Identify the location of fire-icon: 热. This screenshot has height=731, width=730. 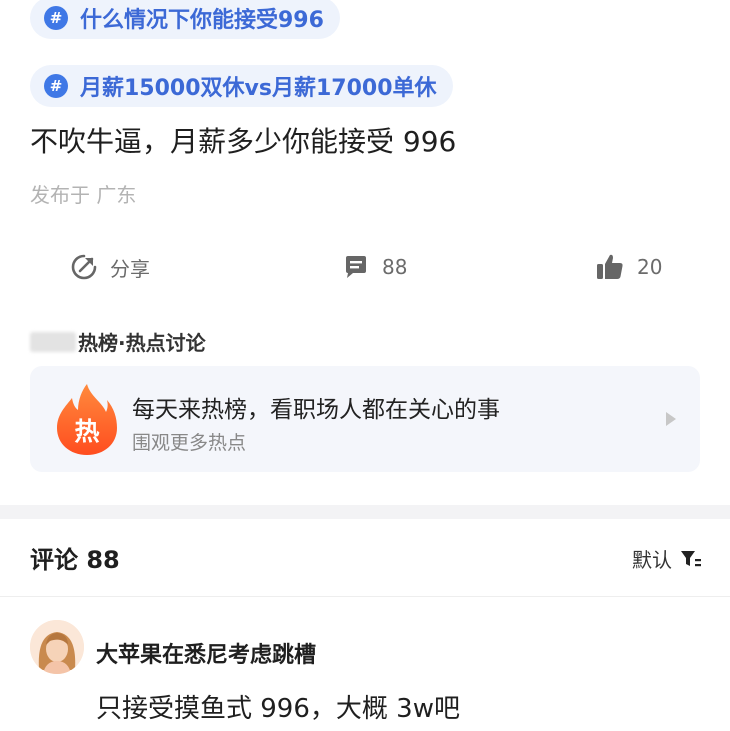
(87, 419).